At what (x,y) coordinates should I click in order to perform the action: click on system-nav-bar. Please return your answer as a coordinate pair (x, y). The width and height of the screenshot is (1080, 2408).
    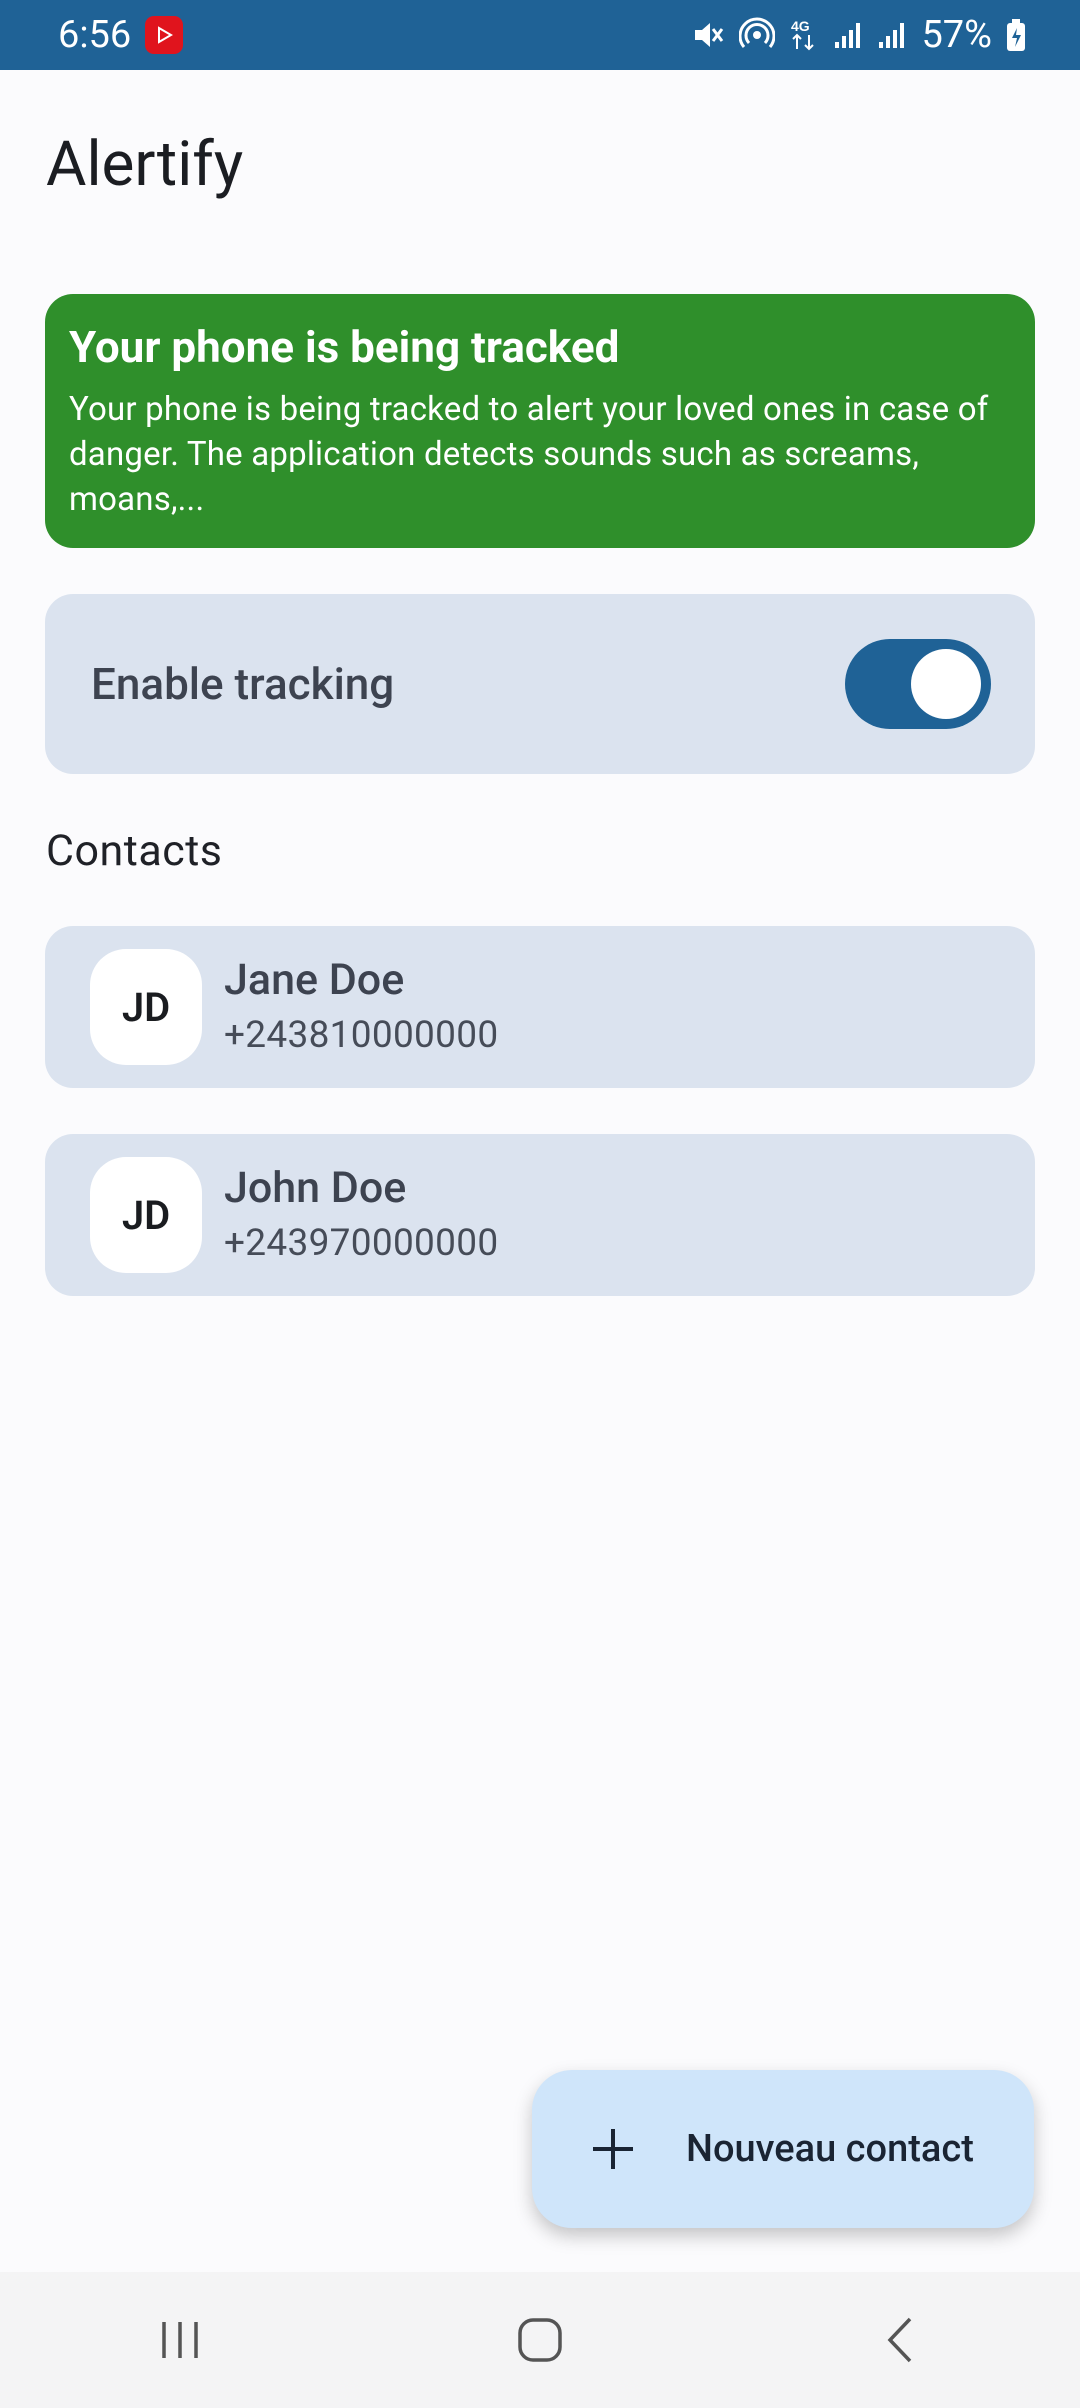
    Looking at the image, I should click on (540, 2340).